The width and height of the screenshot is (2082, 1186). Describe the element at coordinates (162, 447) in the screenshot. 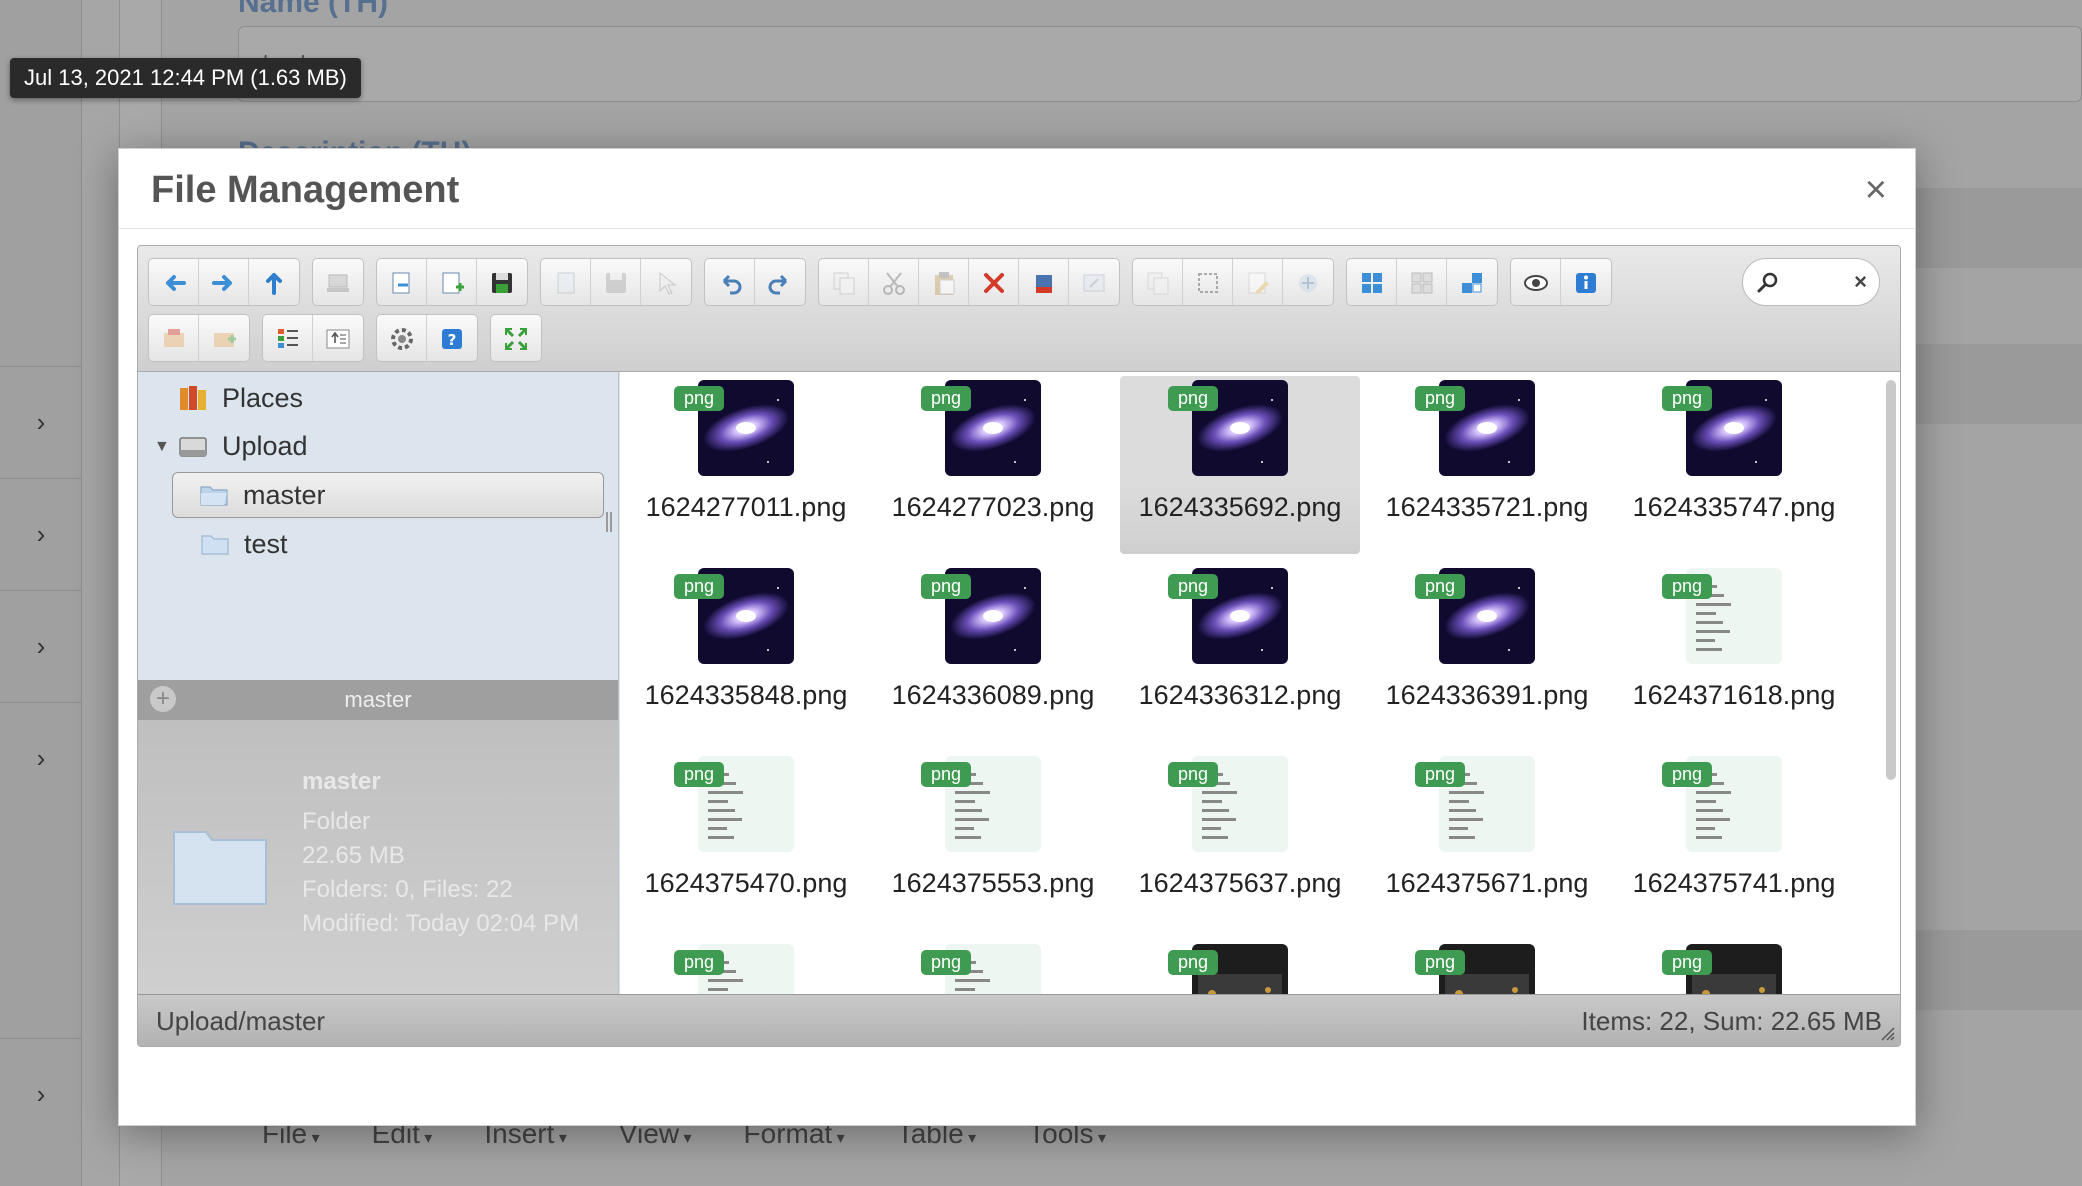

I see `expand-arrow-icon: ▼` at that location.